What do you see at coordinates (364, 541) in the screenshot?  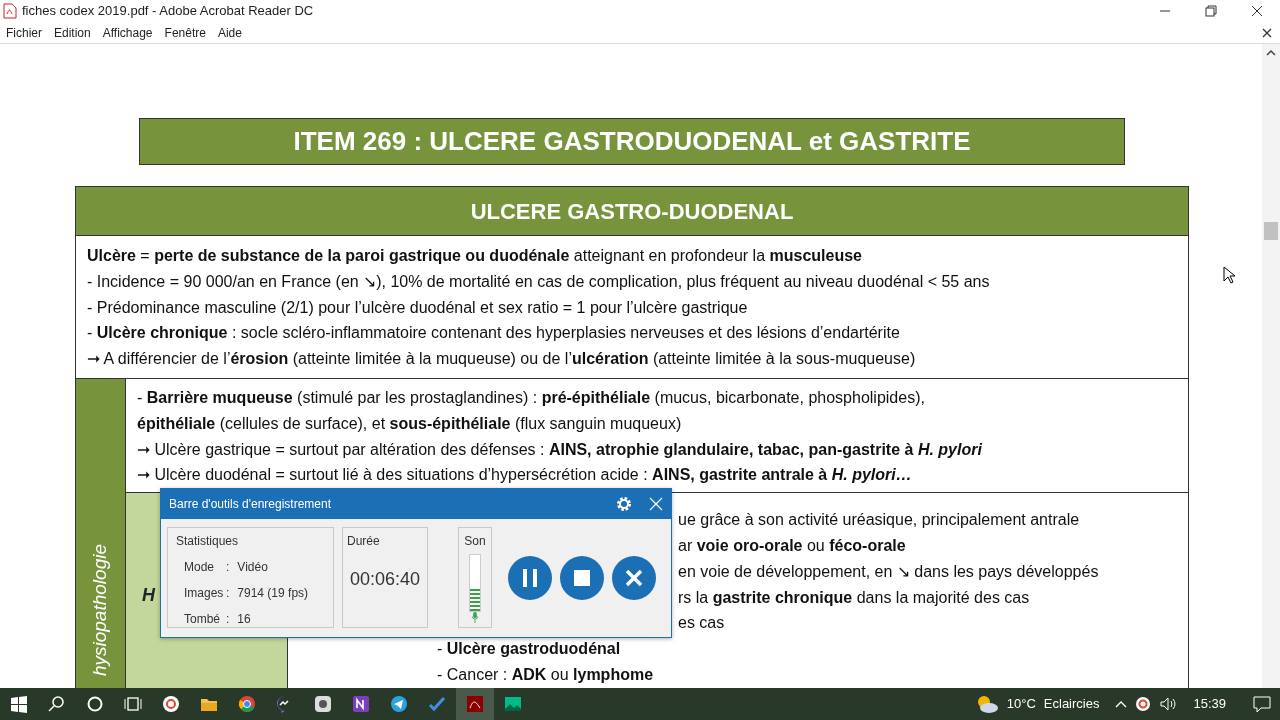 I see `group-label: Durée` at bounding box center [364, 541].